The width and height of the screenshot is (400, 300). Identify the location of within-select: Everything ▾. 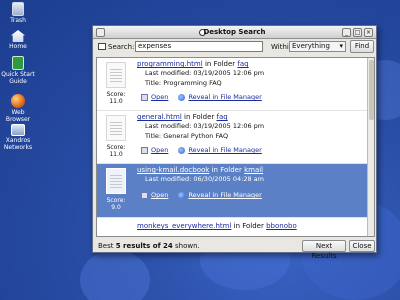
(317, 46).